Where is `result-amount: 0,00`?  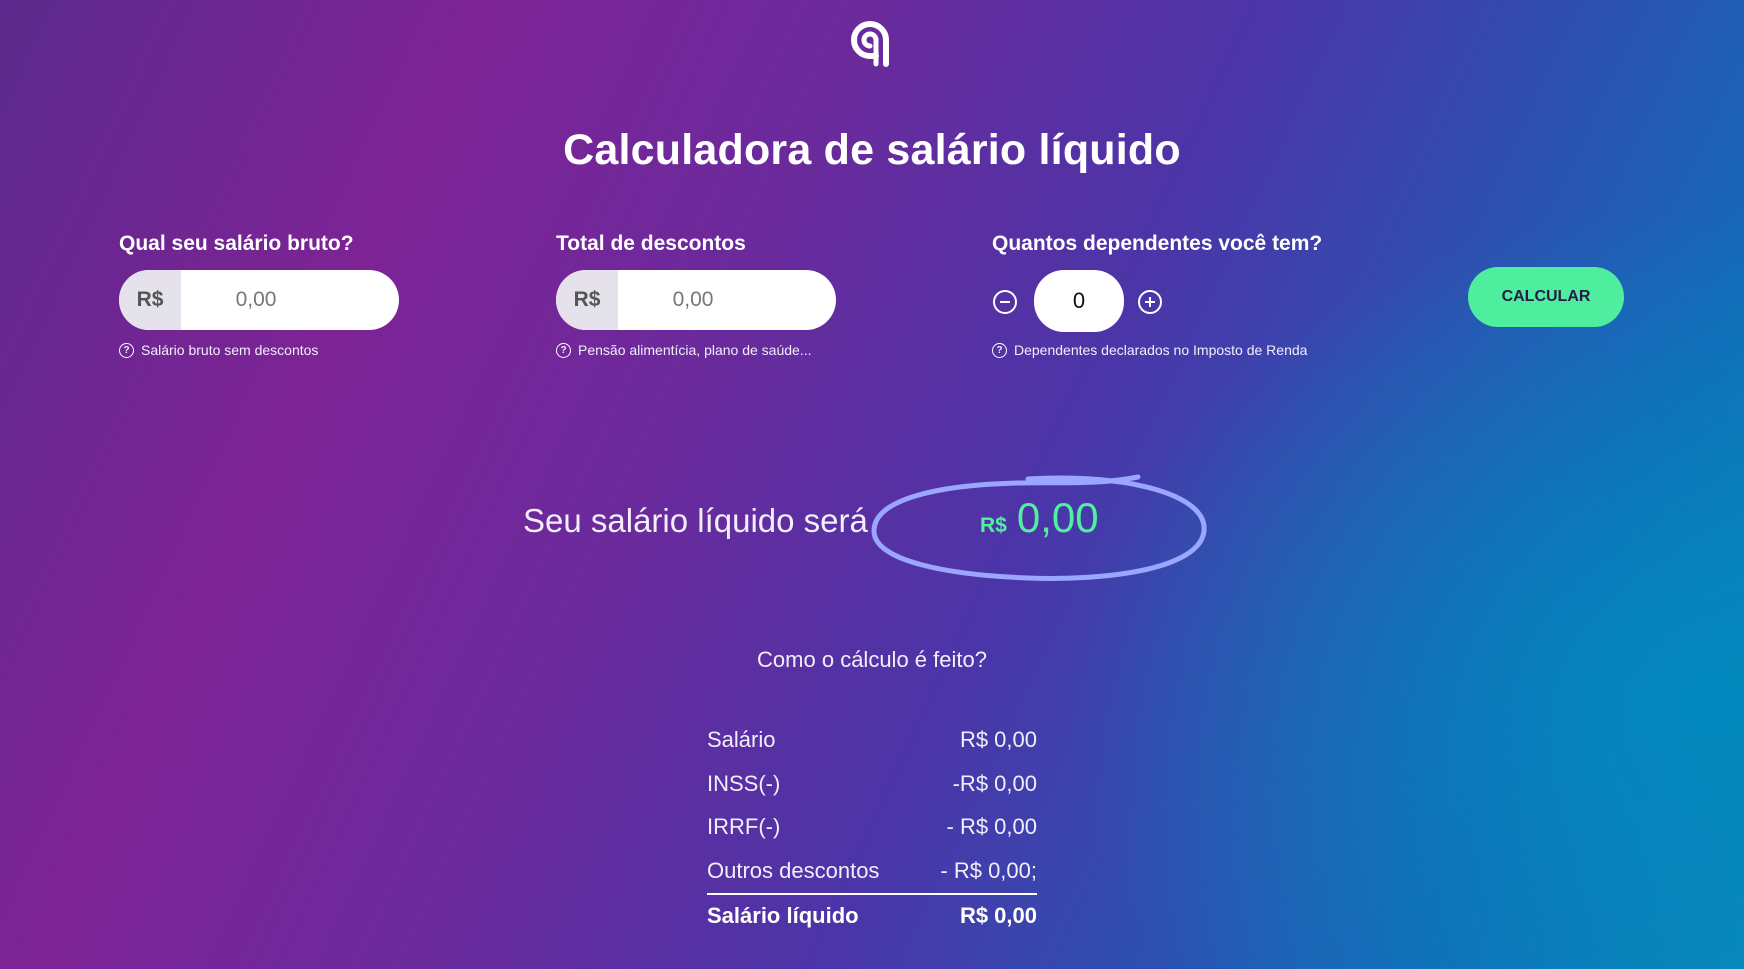
result-amount: 0,00 is located at coordinates (1057, 517).